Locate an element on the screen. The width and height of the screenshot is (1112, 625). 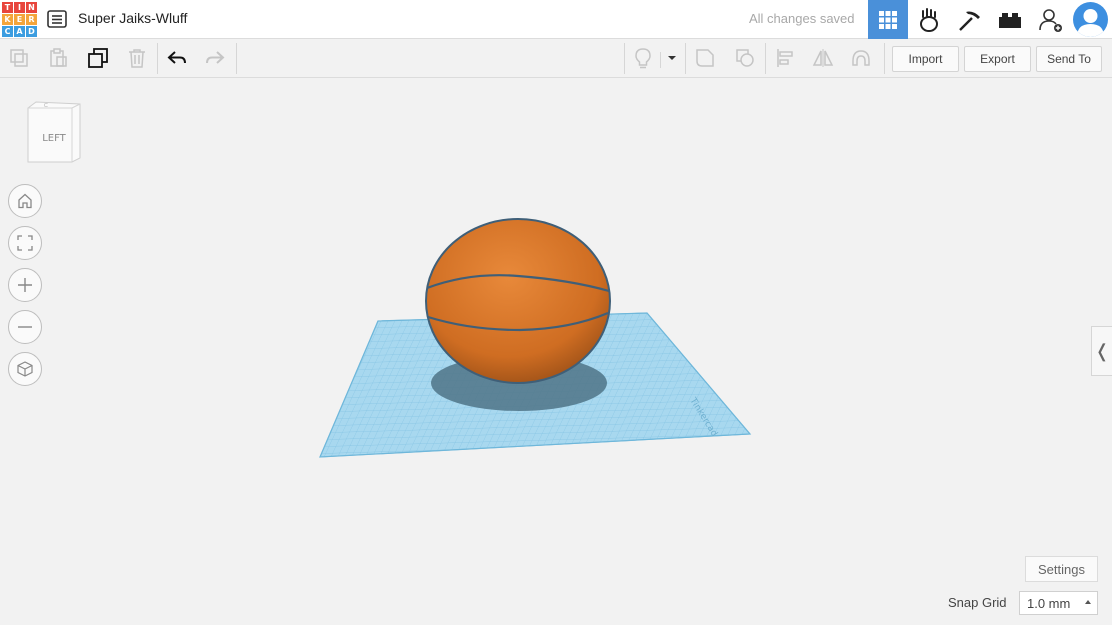
zoom-out-button is located at coordinates (25, 327).